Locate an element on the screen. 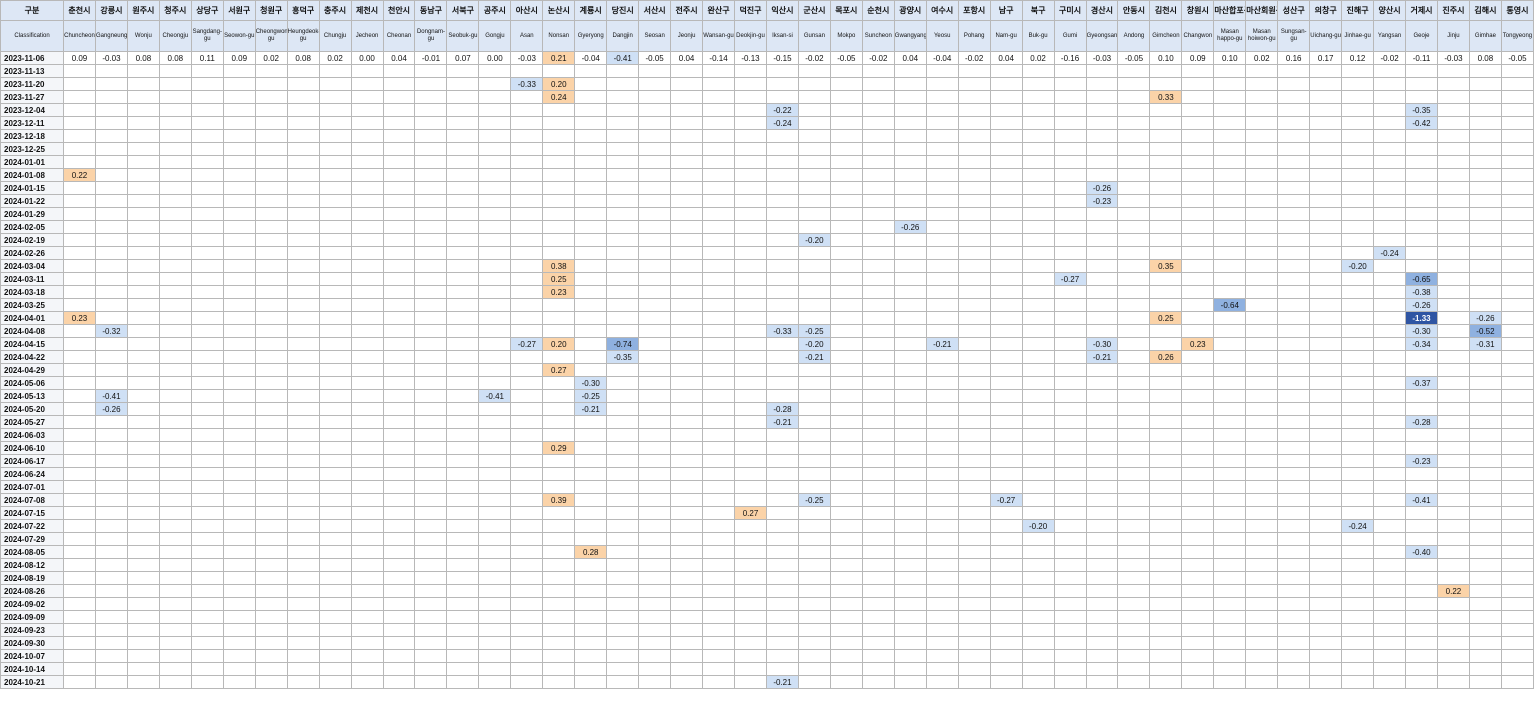 The height and width of the screenshot is (715, 1536). column-header-en: Dongnam-gu is located at coordinates (431, 36).